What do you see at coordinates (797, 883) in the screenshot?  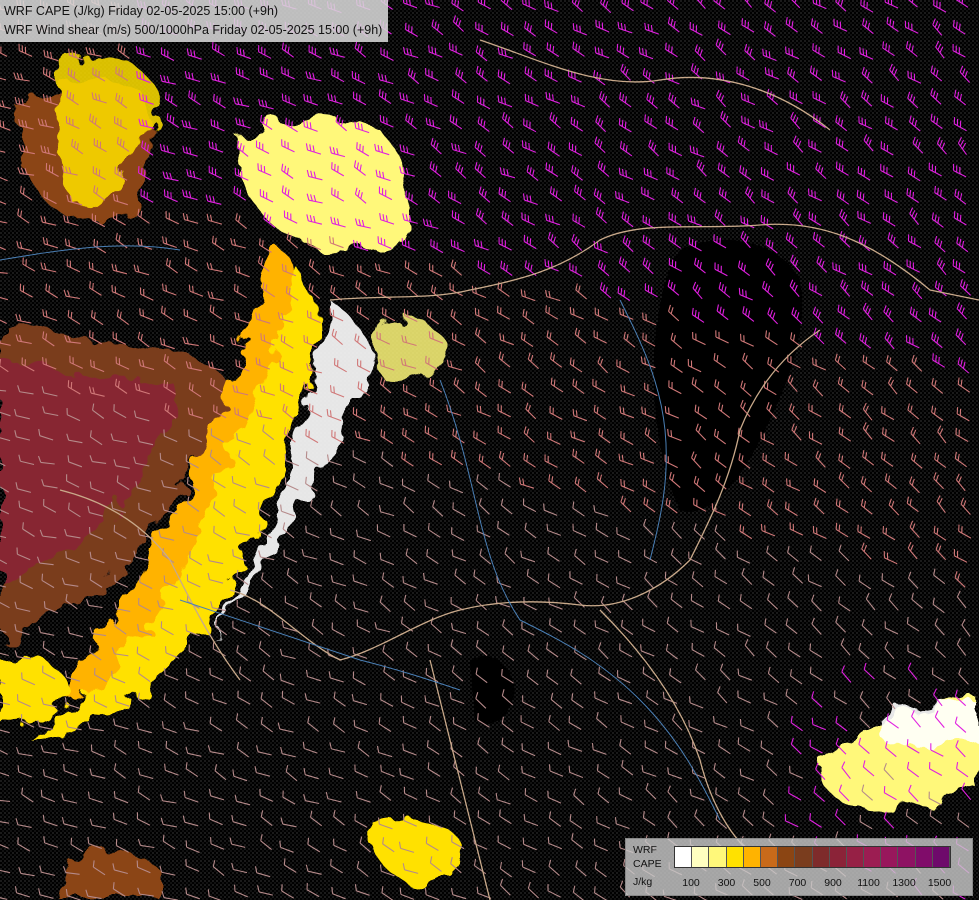 I see `legend-tick: 700` at bounding box center [797, 883].